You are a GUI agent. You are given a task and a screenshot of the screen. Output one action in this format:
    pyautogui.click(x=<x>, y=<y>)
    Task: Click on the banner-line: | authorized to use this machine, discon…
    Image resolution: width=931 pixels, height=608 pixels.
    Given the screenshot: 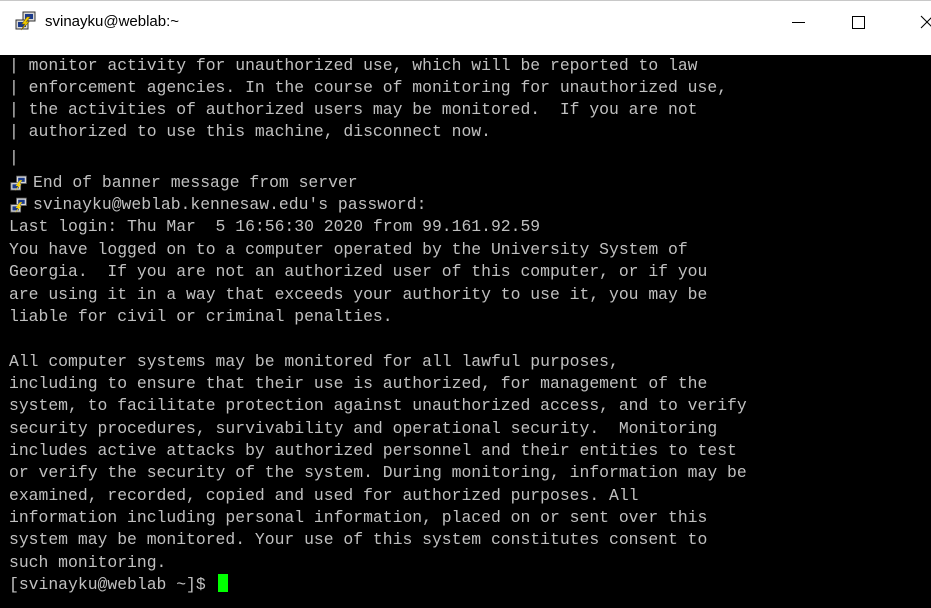 What is the action you would take?
    pyautogui.click(x=250, y=131)
    